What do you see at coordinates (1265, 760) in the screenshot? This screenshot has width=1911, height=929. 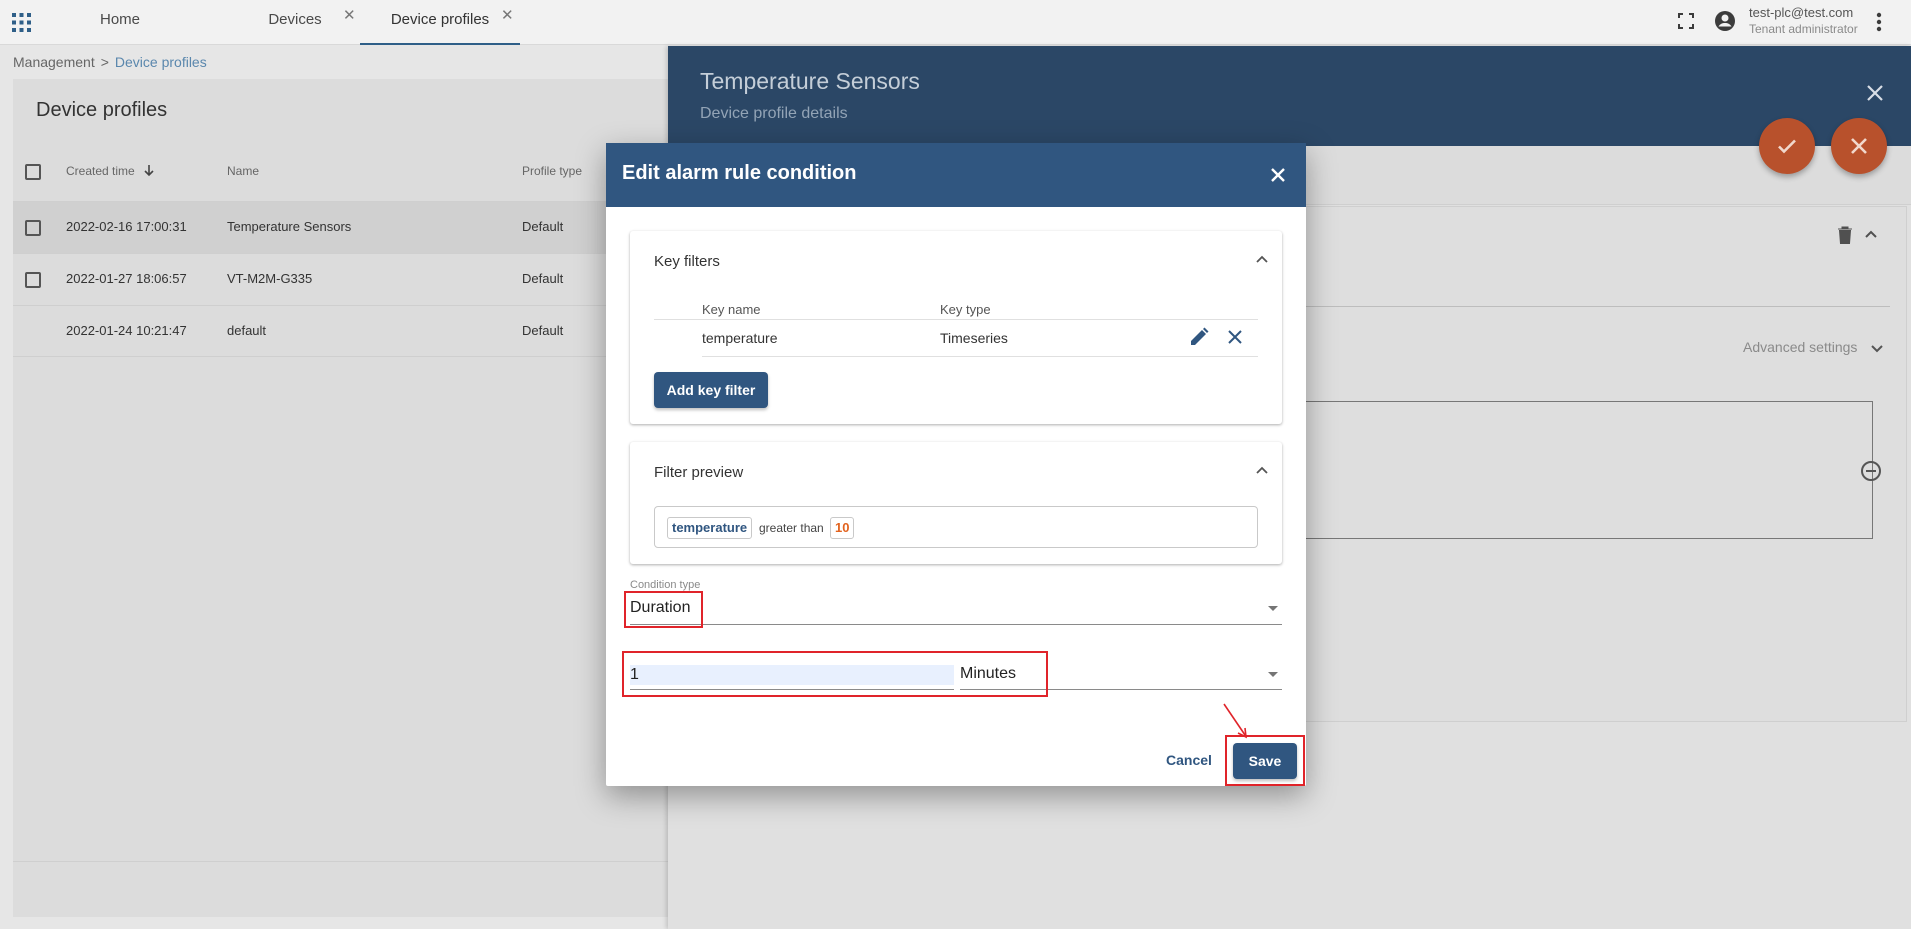 I see `highlight-save-button` at bounding box center [1265, 760].